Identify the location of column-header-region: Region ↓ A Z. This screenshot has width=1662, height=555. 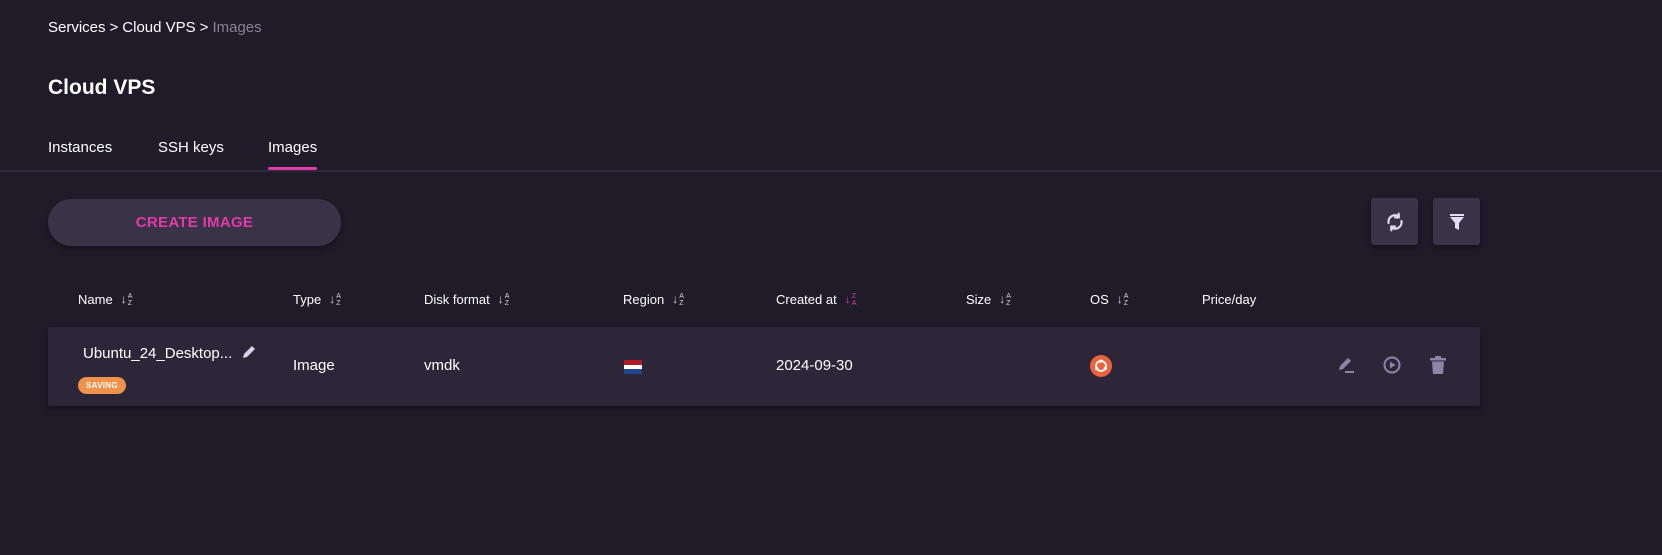
(653, 299).